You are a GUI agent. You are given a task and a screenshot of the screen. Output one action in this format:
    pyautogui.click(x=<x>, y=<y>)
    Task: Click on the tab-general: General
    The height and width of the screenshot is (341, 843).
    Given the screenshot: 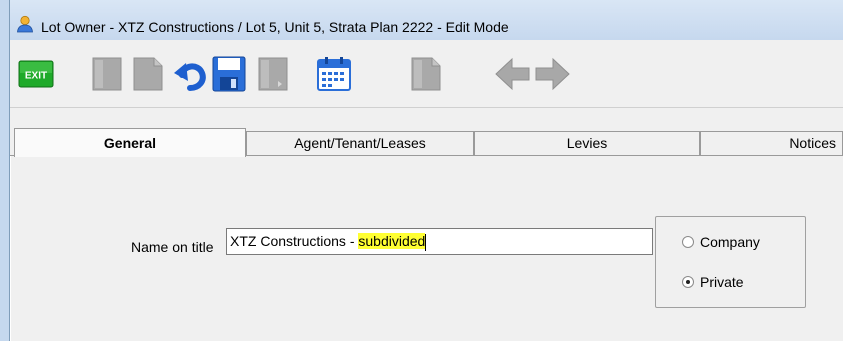 What is the action you would take?
    pyautogui.click(x=130, y=142)
    